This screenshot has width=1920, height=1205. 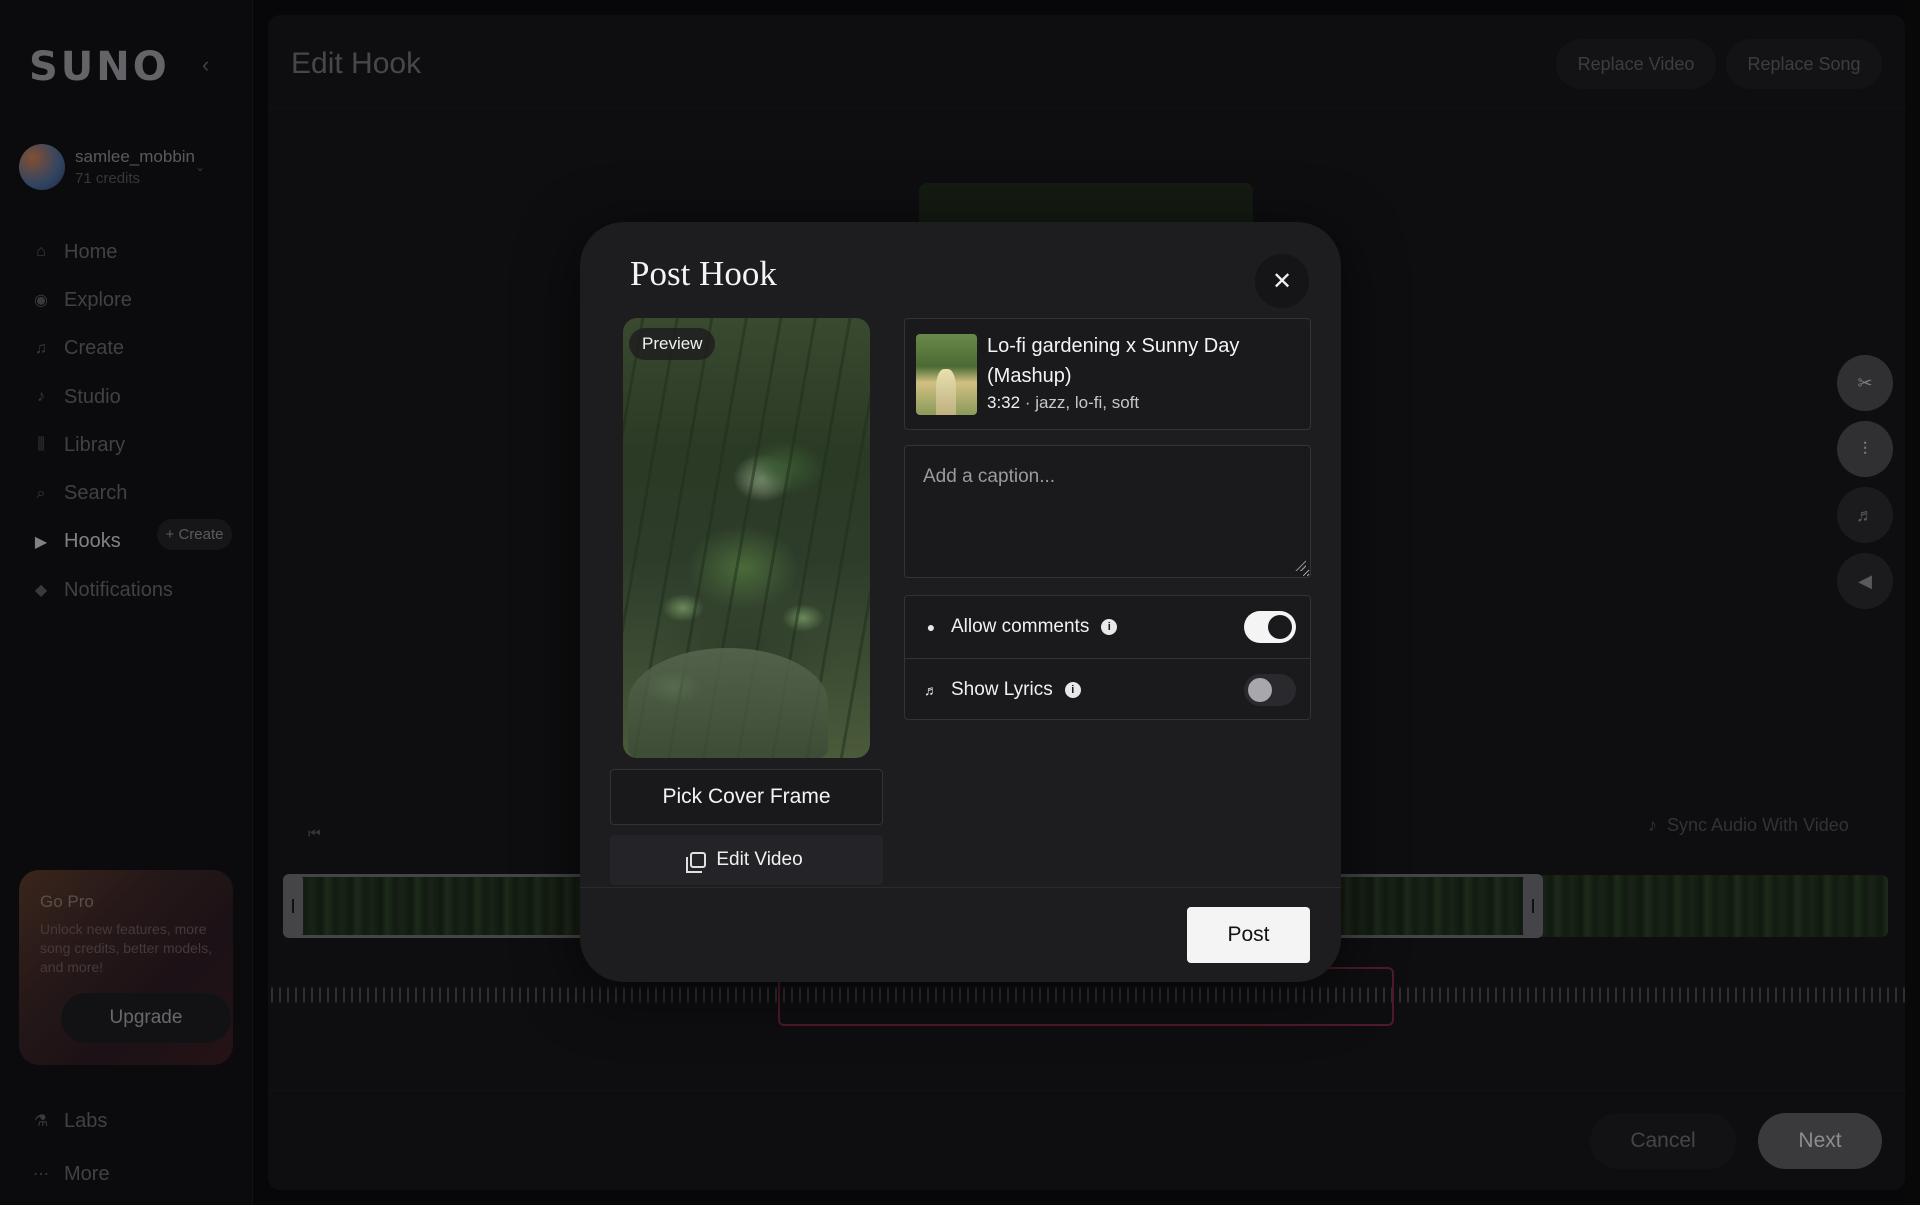 I want to click on song-tags: · jazz, lo-fi, soft, so click(x=1080, y=402).